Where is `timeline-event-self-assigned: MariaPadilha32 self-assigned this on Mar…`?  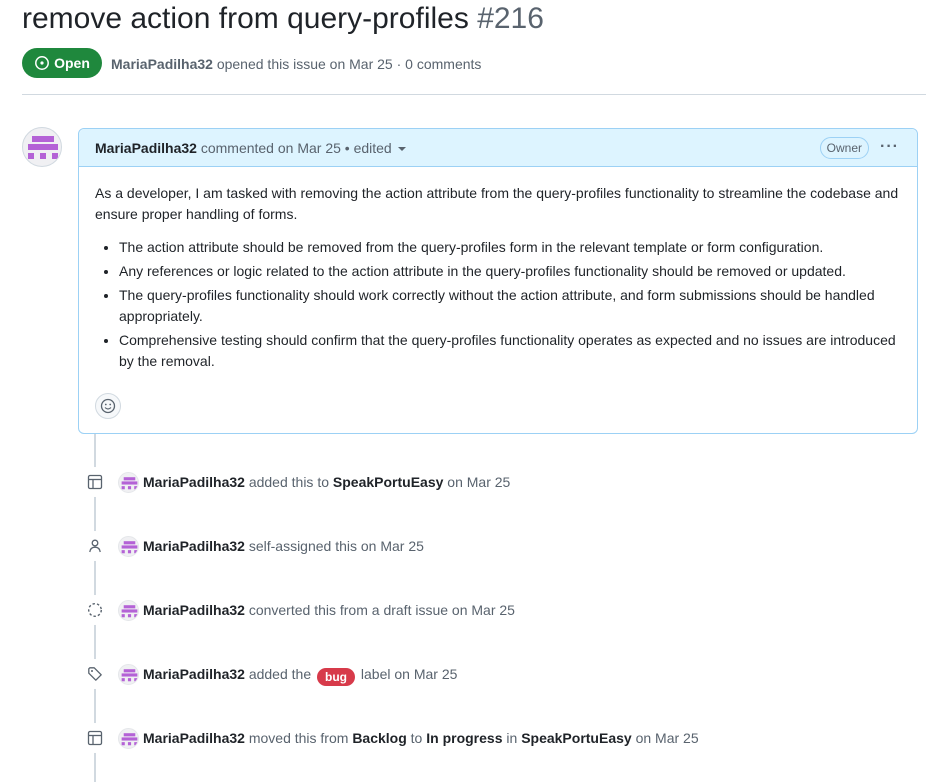
timeline-event-self-assigned: MariaPadilha32 self-assigned this on Mar… is located at coordinates (500, 546).